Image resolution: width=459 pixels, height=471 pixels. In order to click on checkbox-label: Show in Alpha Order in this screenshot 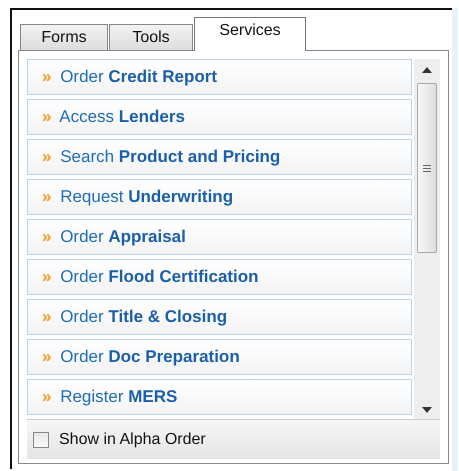, I will do `click(132, 439)`.